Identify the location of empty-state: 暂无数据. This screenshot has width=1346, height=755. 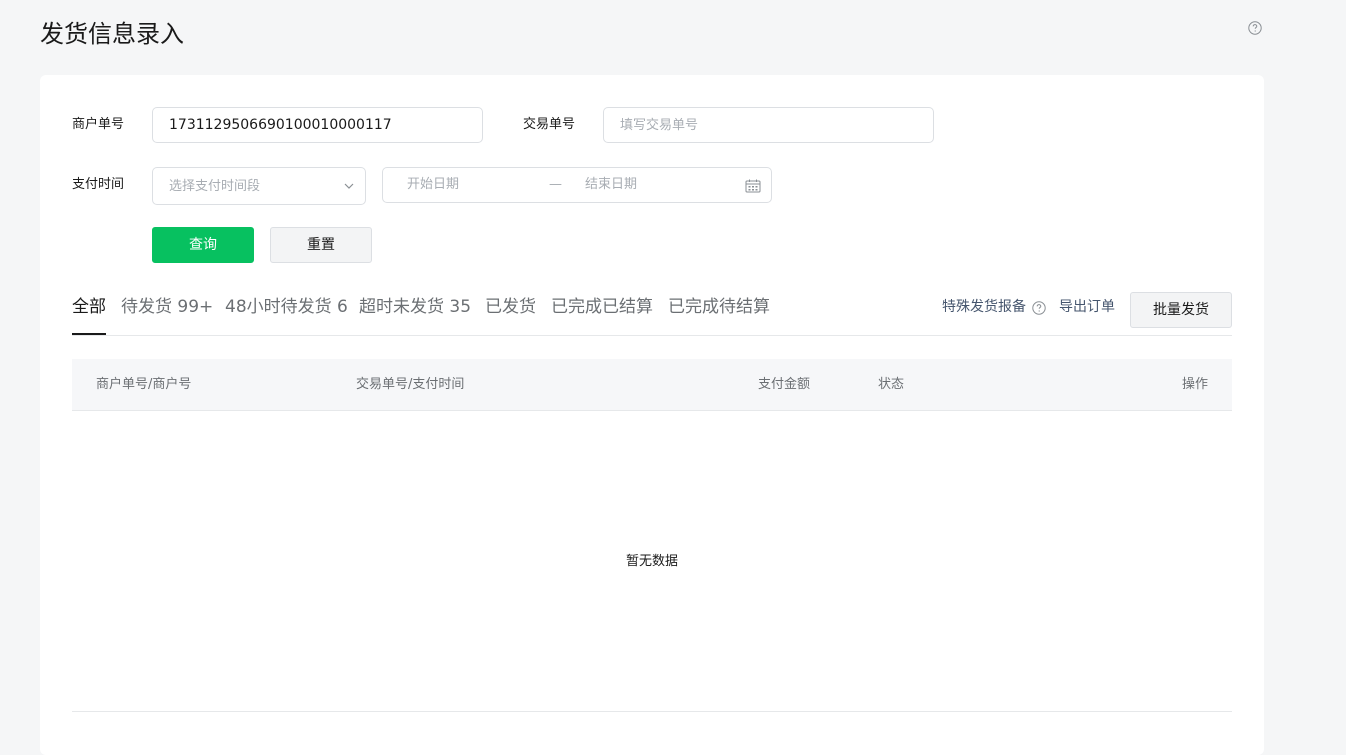
(651, 561).